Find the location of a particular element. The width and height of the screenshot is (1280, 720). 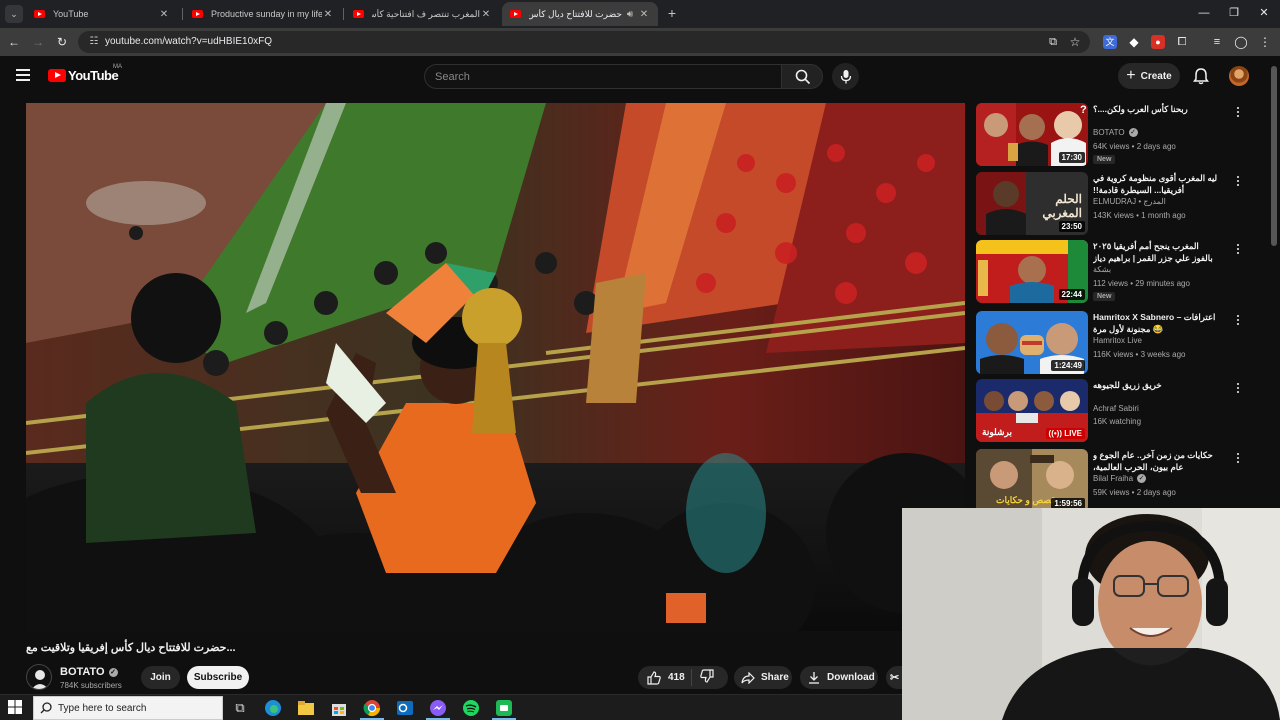

download-button: Download is located at coordinates (839, 677).